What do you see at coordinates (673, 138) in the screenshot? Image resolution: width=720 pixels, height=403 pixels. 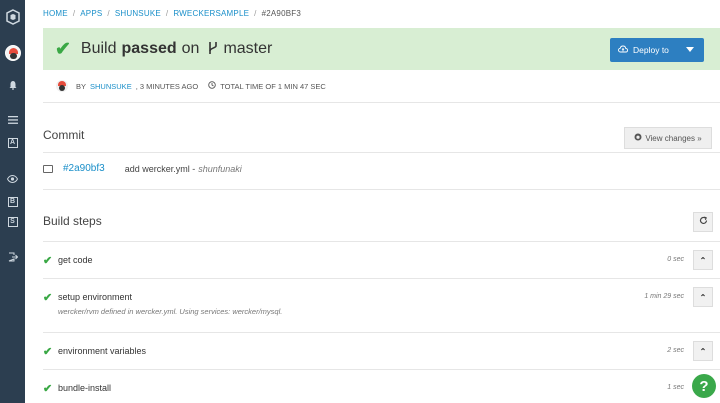 I see `view-changes-label: View changes »` at bounding box center [673, 138].